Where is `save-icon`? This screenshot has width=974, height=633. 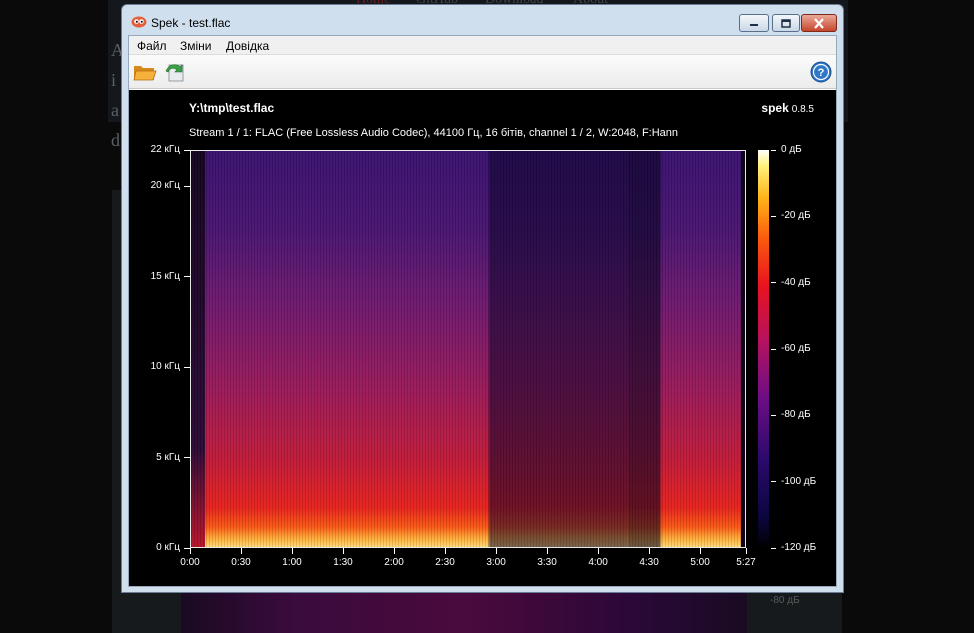
save-icon is located at coordinates (174, 73).